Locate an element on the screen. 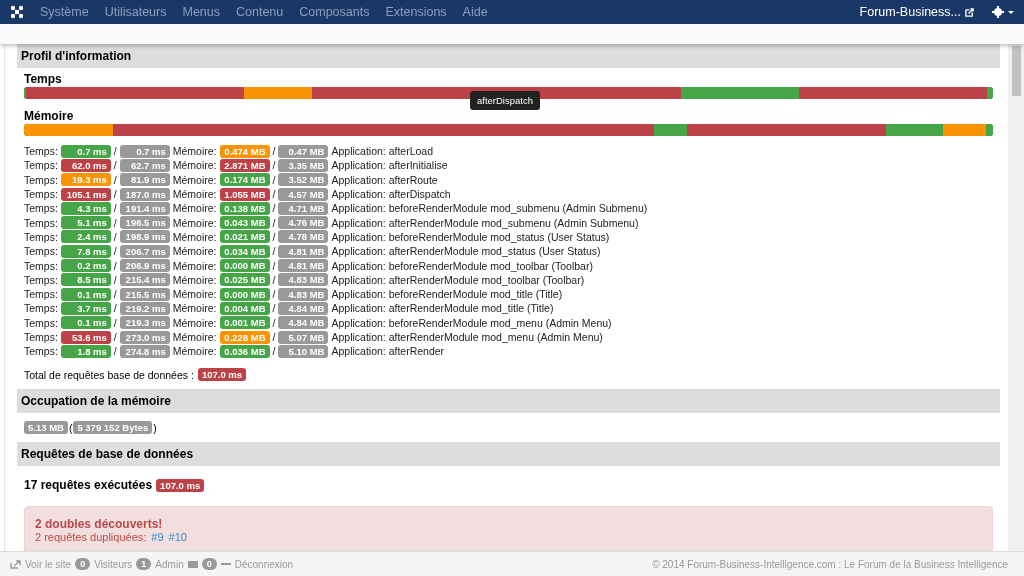 The height and width of the screenshot is (576, 1024). event-name: Application: beforeRenderModule mod_title (Title) is located at coordinates (447, 294).